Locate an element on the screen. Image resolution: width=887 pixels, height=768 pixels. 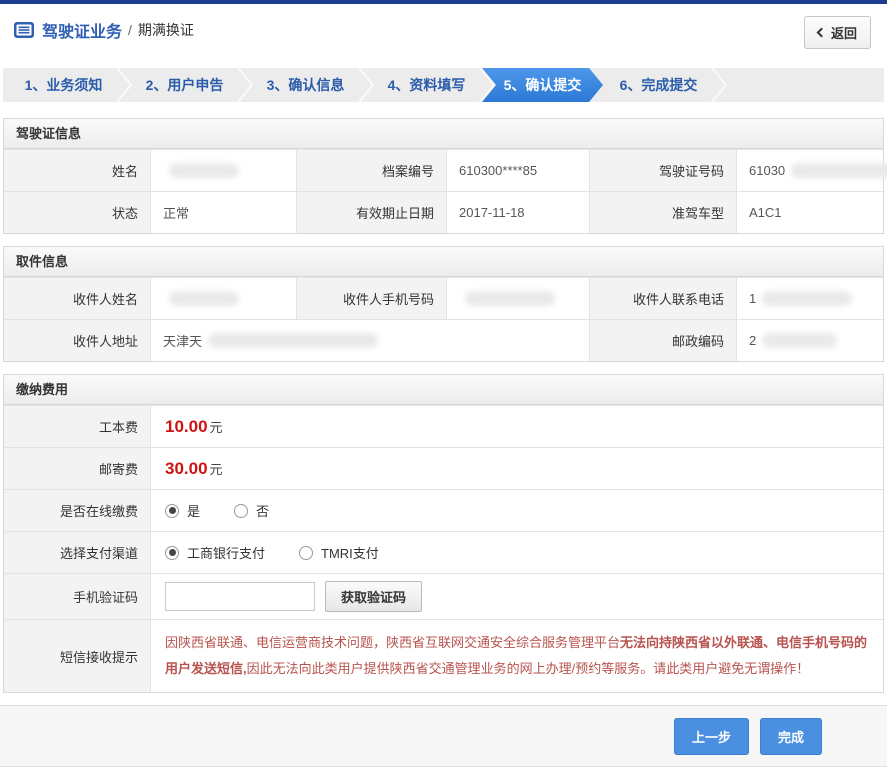
phone-prefix: 1 is located at coordinates (753, 298).